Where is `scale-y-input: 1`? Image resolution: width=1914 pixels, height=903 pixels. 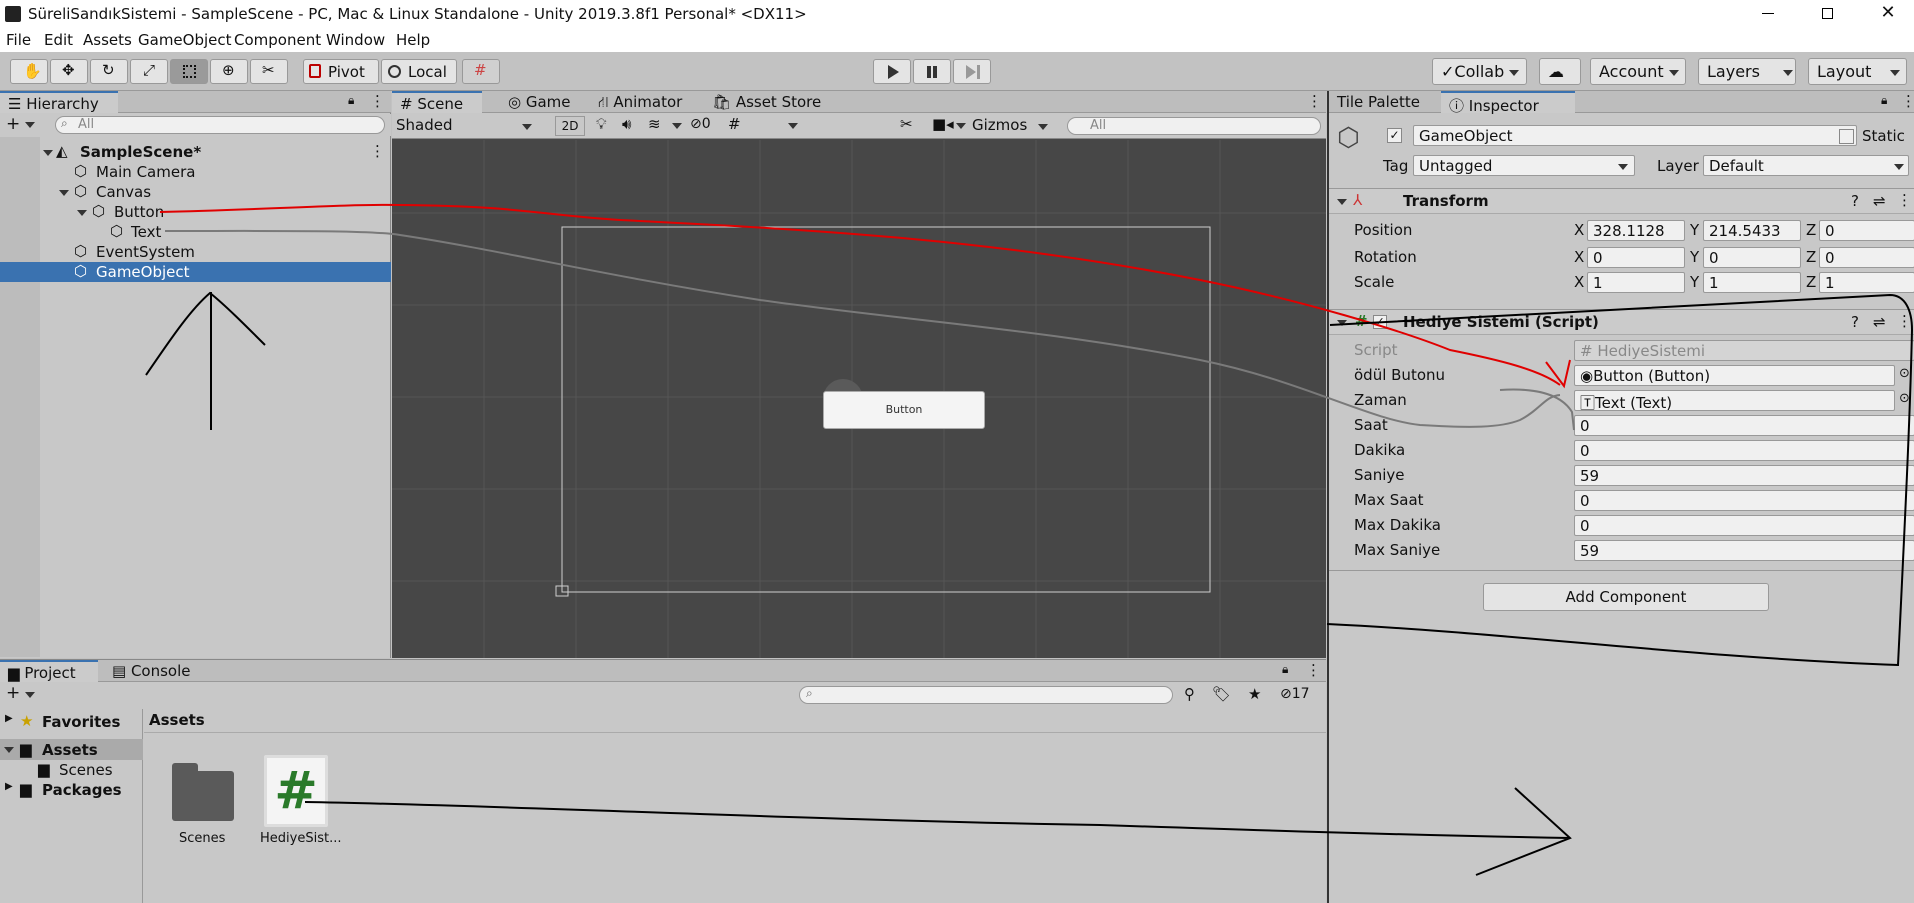
scale-y-input: 1 is located at coordinates (1752, 282).